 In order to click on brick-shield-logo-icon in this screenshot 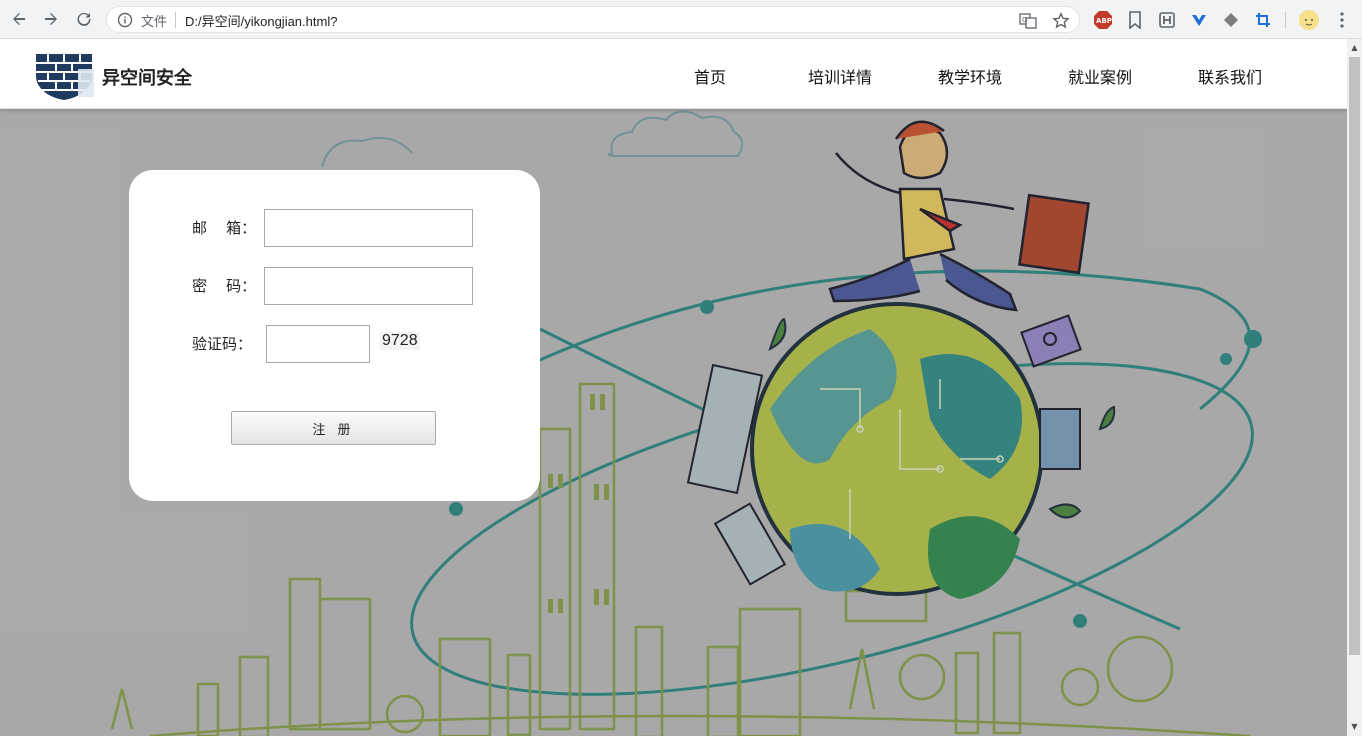, I will do `click(64, 76)`.